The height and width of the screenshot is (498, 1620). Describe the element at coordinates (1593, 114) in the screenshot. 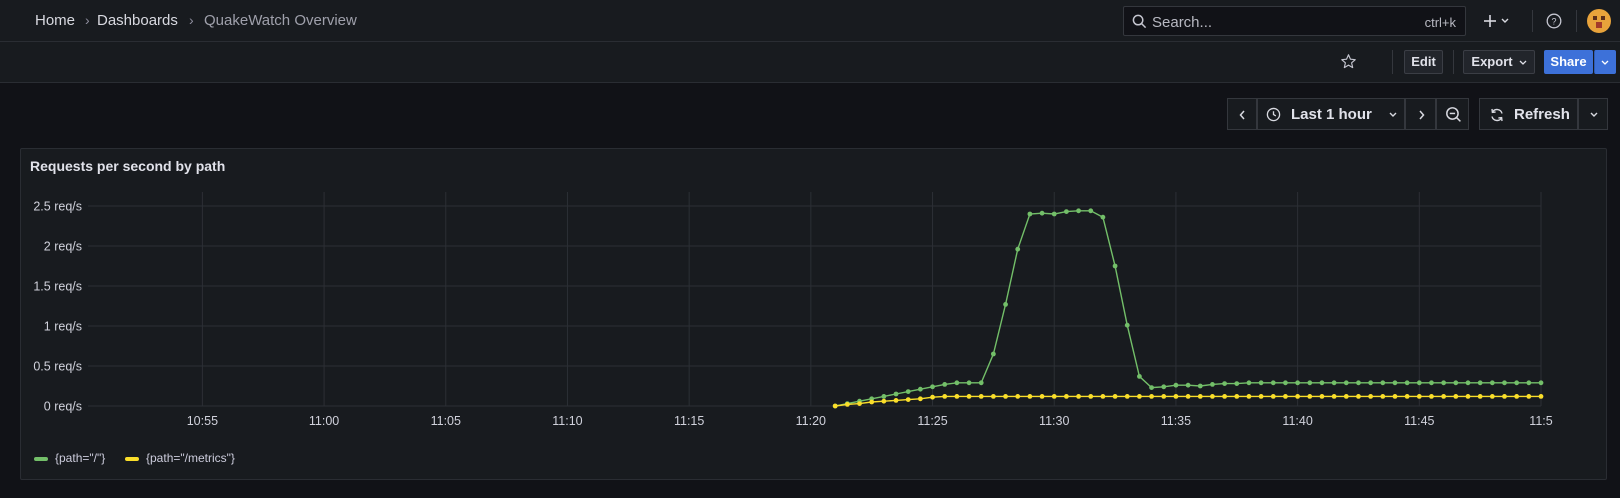

I see `refresh-interval-picker` at that location.